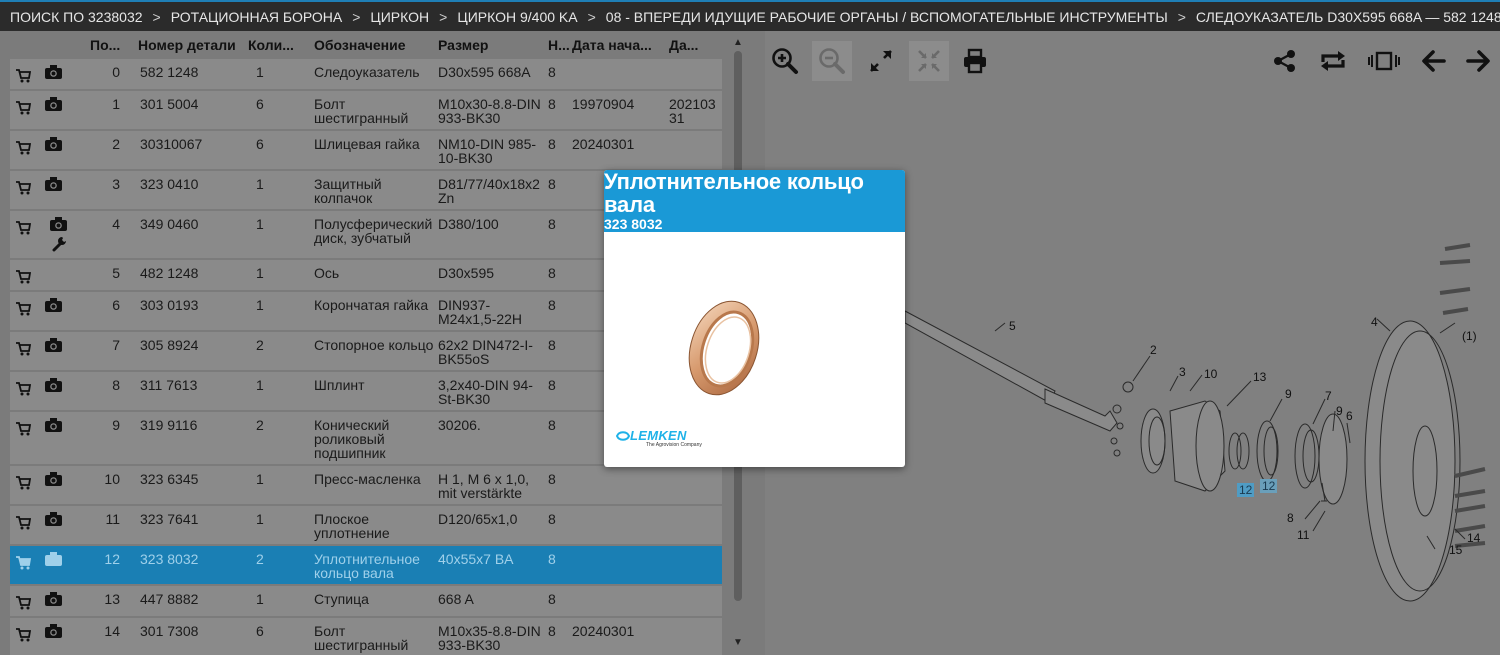 The width and height of the screenshot is (1500, 655). What do you see at coordinates (1433, 61) in the screenshot?
I see `arrow-left-icon` at bounding box center [1433, 61].